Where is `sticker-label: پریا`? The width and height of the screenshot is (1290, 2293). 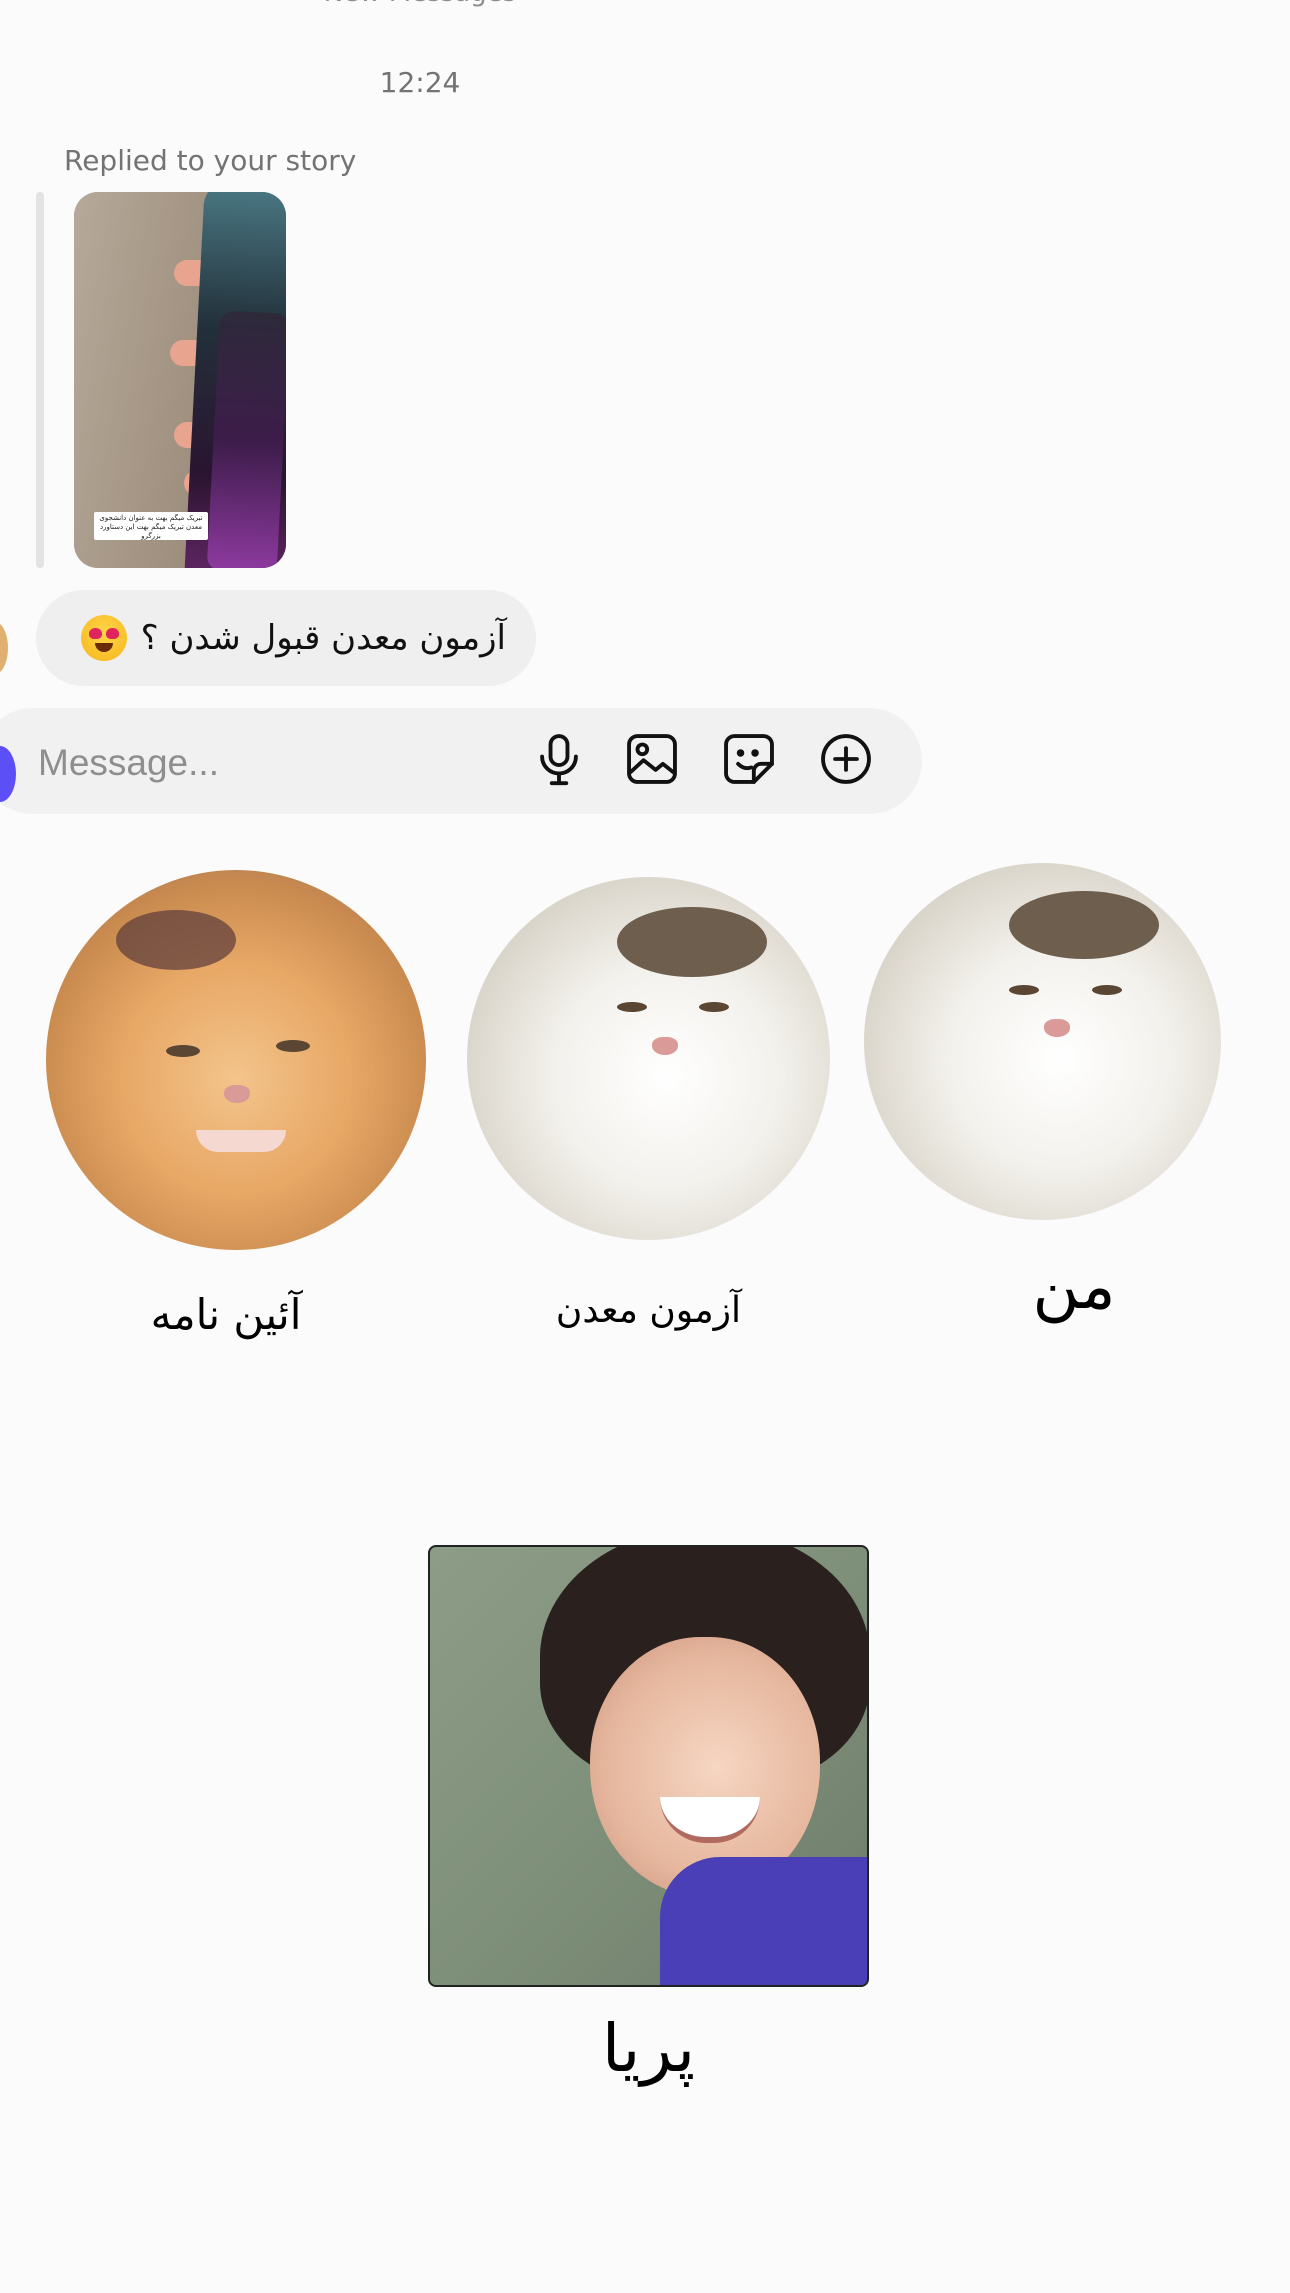
sticker-label: پریا is located at coordinates (648, 2048).